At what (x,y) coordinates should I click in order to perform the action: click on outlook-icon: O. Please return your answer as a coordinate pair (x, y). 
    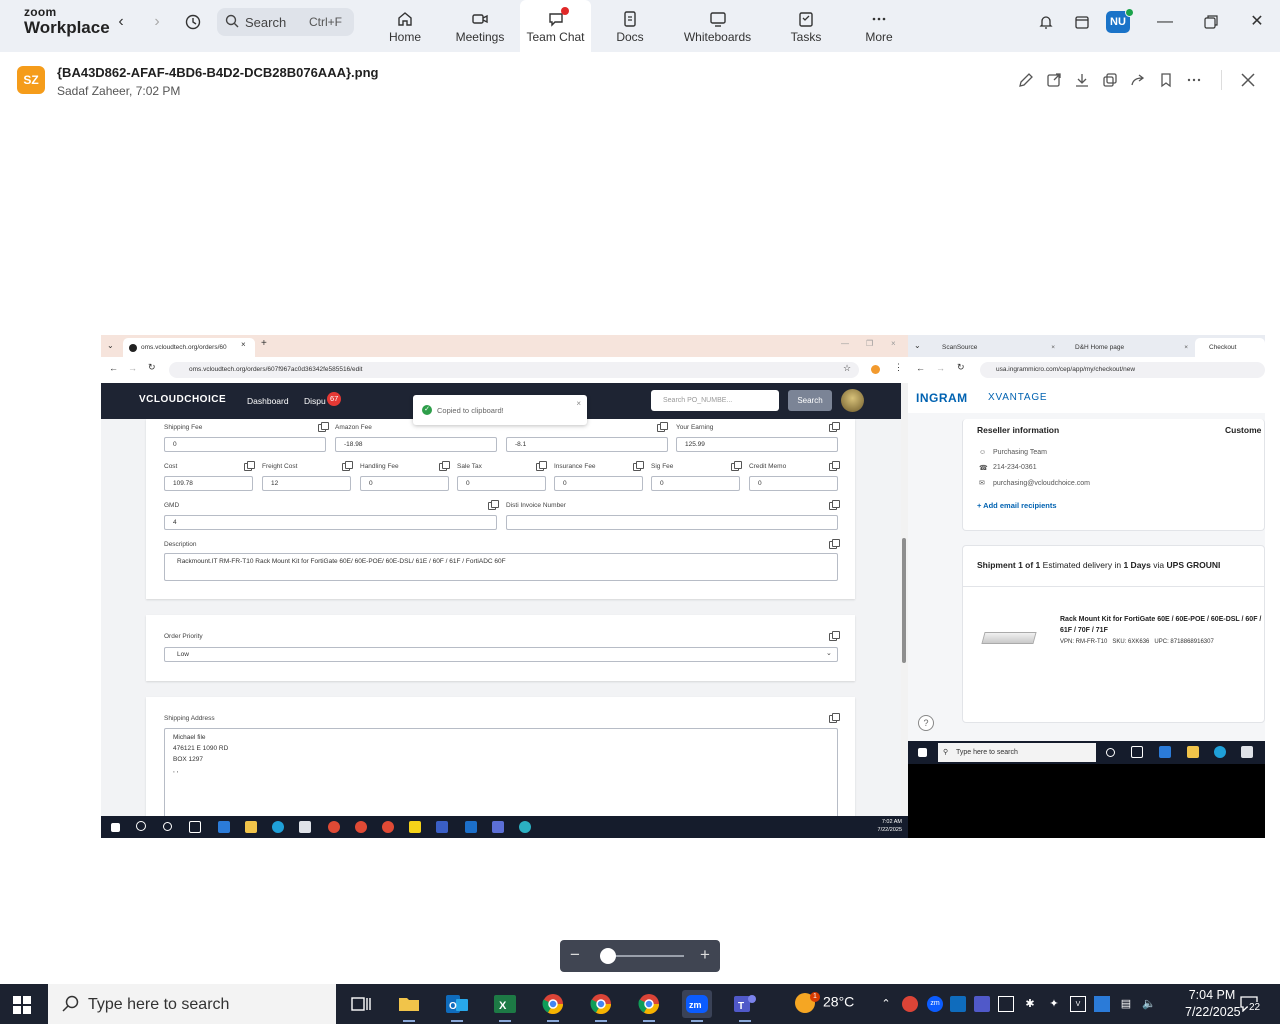
    Looking at the image, I should click on (457, 1006).